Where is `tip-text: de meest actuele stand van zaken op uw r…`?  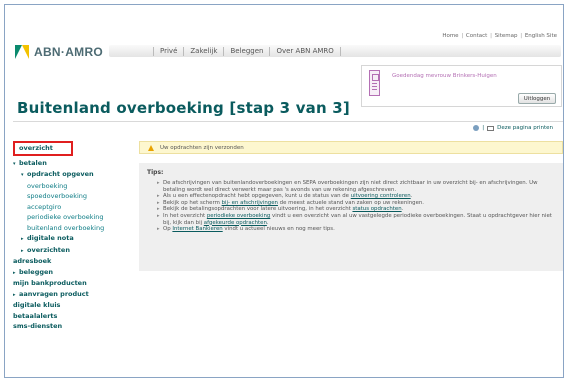 tip-text: de meest actuele stand van zaken op uw r… is located at coordinates (351, 202).